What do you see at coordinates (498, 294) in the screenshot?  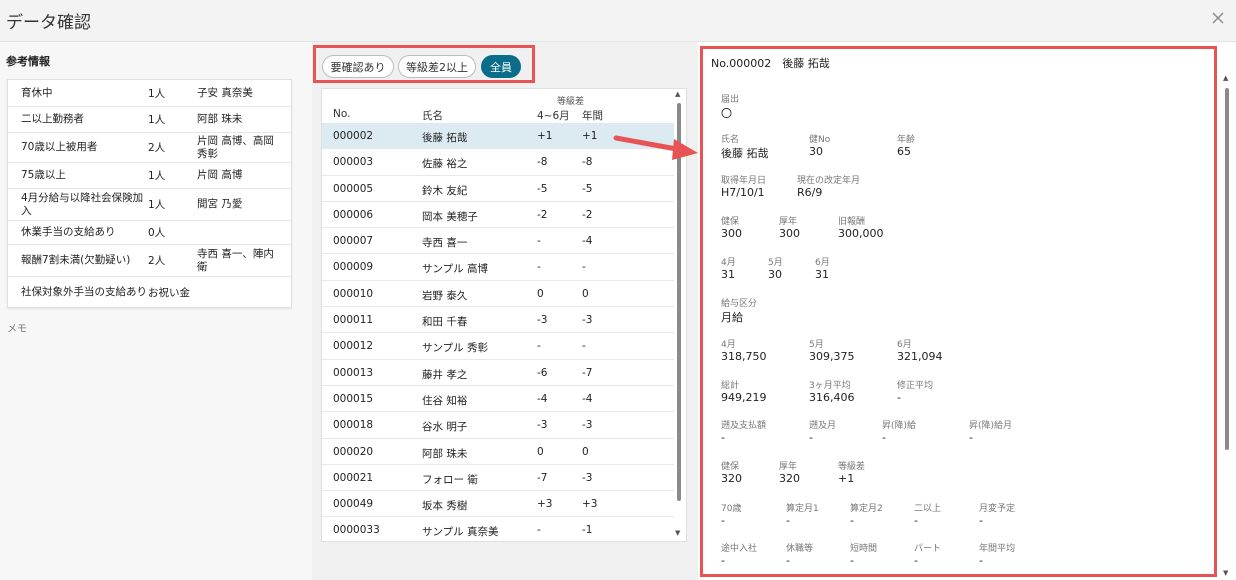 I see `table-row: 000010 岩野 泰久 0 0` at bounding box center [498, 294].